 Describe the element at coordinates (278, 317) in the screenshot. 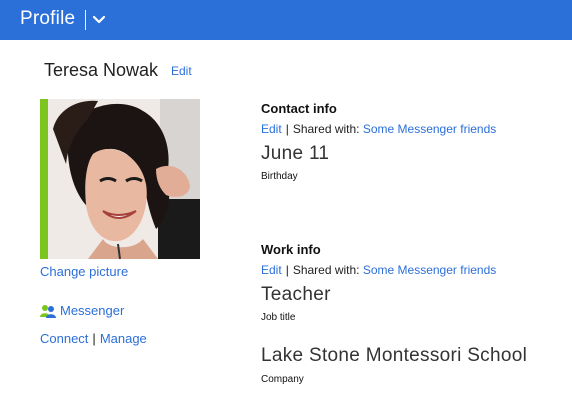

I see `job-title-label: Job title` at that location.